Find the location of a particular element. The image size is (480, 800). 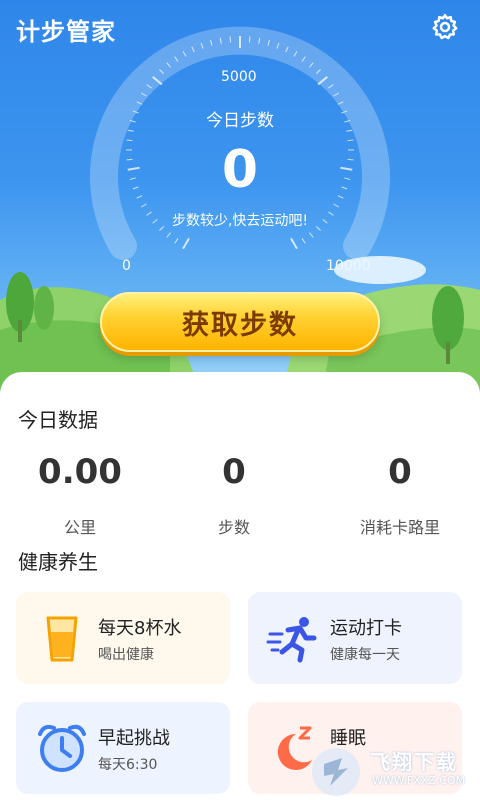

stat-distance-label: 公里 is located at coordinates (79, 527).